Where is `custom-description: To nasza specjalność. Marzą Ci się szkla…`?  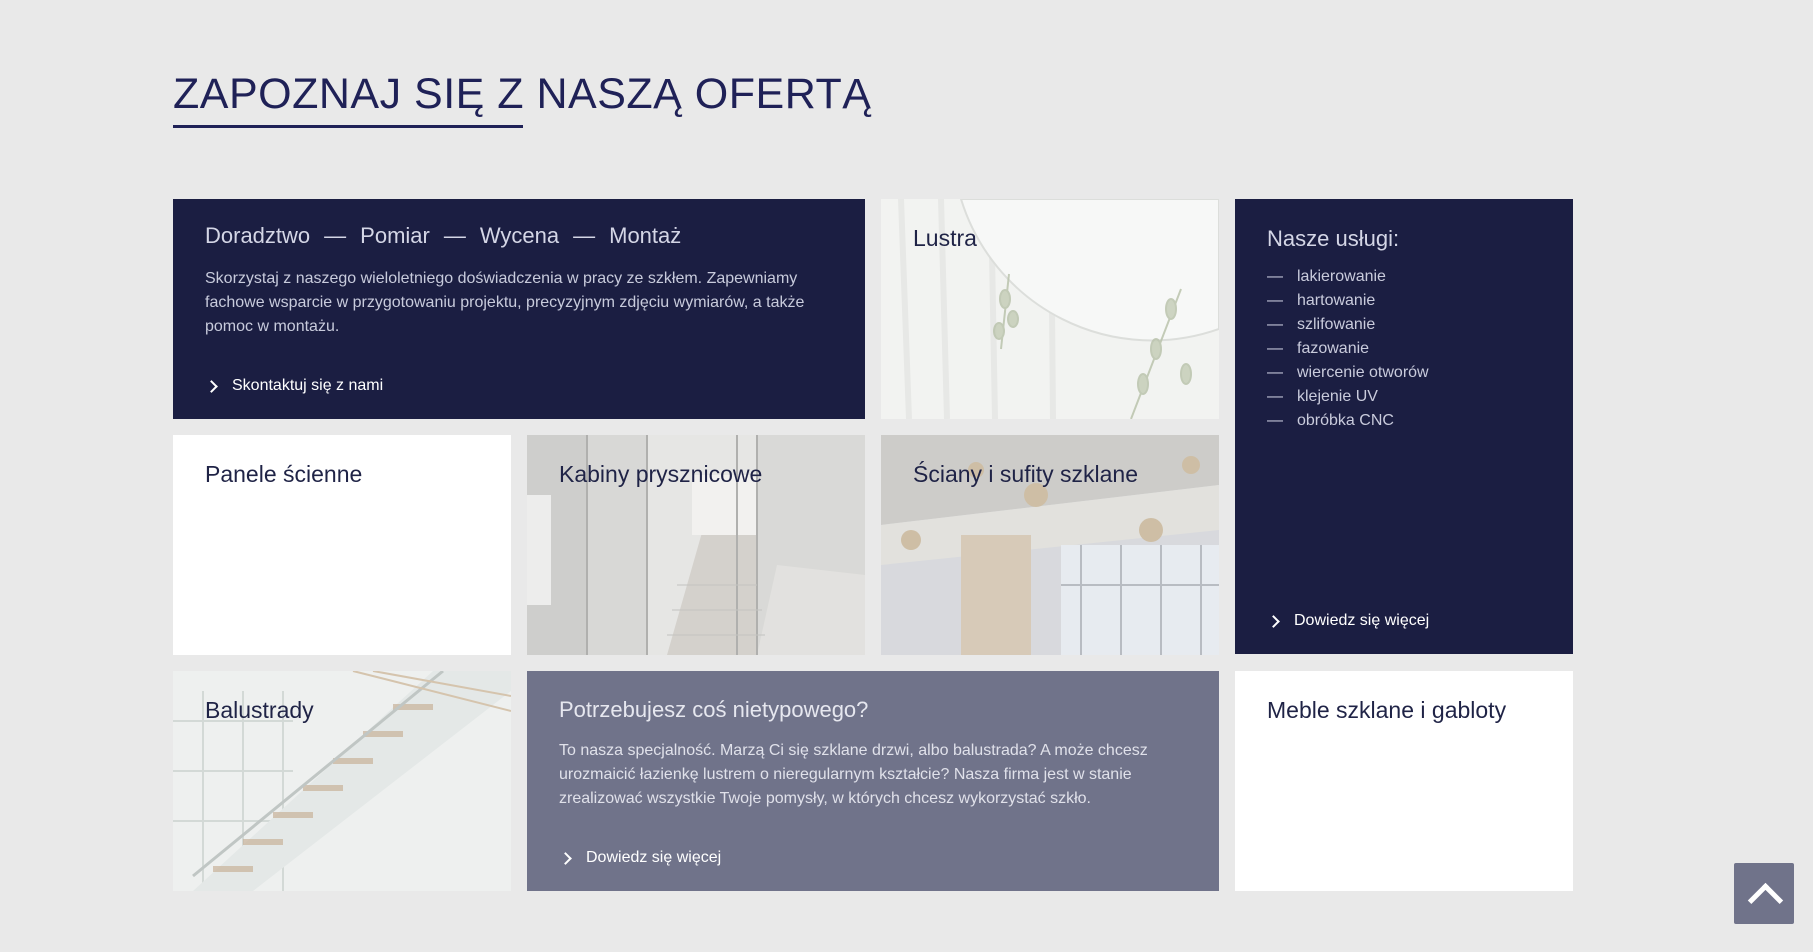 custom-description: To nasza specjalność. Marzą Ci się szkla… is located at coordinates (853, 774).